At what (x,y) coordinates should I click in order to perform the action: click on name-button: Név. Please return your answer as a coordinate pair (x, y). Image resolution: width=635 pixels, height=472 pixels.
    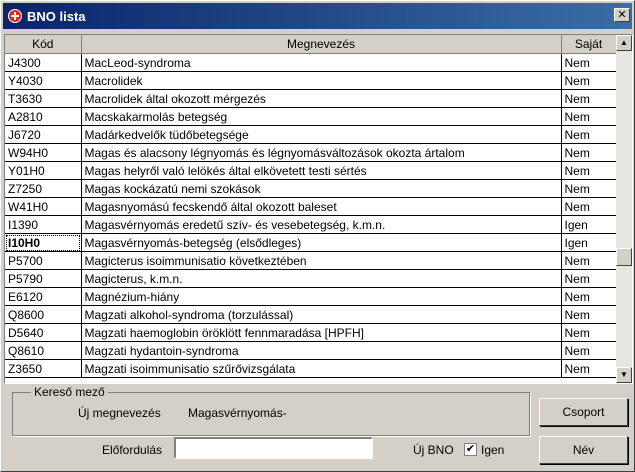
    Looking at the image, I should click on (583, 450).